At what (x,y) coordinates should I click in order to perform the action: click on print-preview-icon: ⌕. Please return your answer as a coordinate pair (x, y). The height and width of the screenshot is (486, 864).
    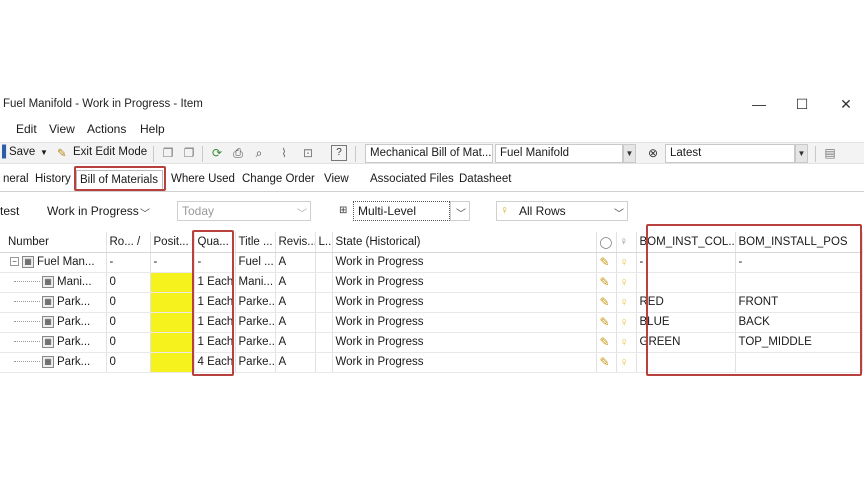
    Looking at the image, I should click on (259, 153).